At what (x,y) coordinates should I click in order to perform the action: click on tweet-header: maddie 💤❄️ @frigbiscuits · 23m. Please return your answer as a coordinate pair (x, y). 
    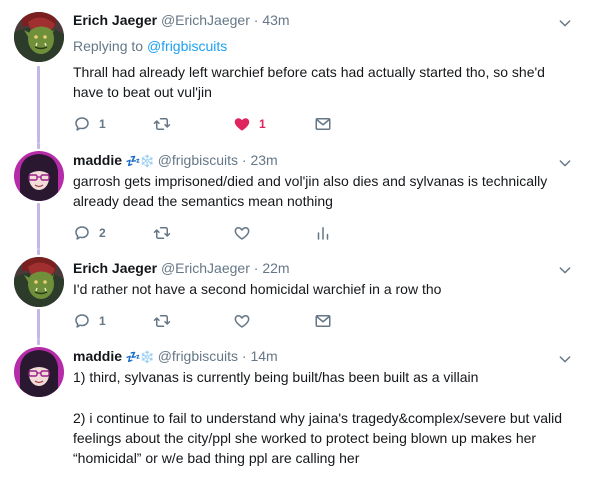
    Looking at the image, I should click on (175, 160).